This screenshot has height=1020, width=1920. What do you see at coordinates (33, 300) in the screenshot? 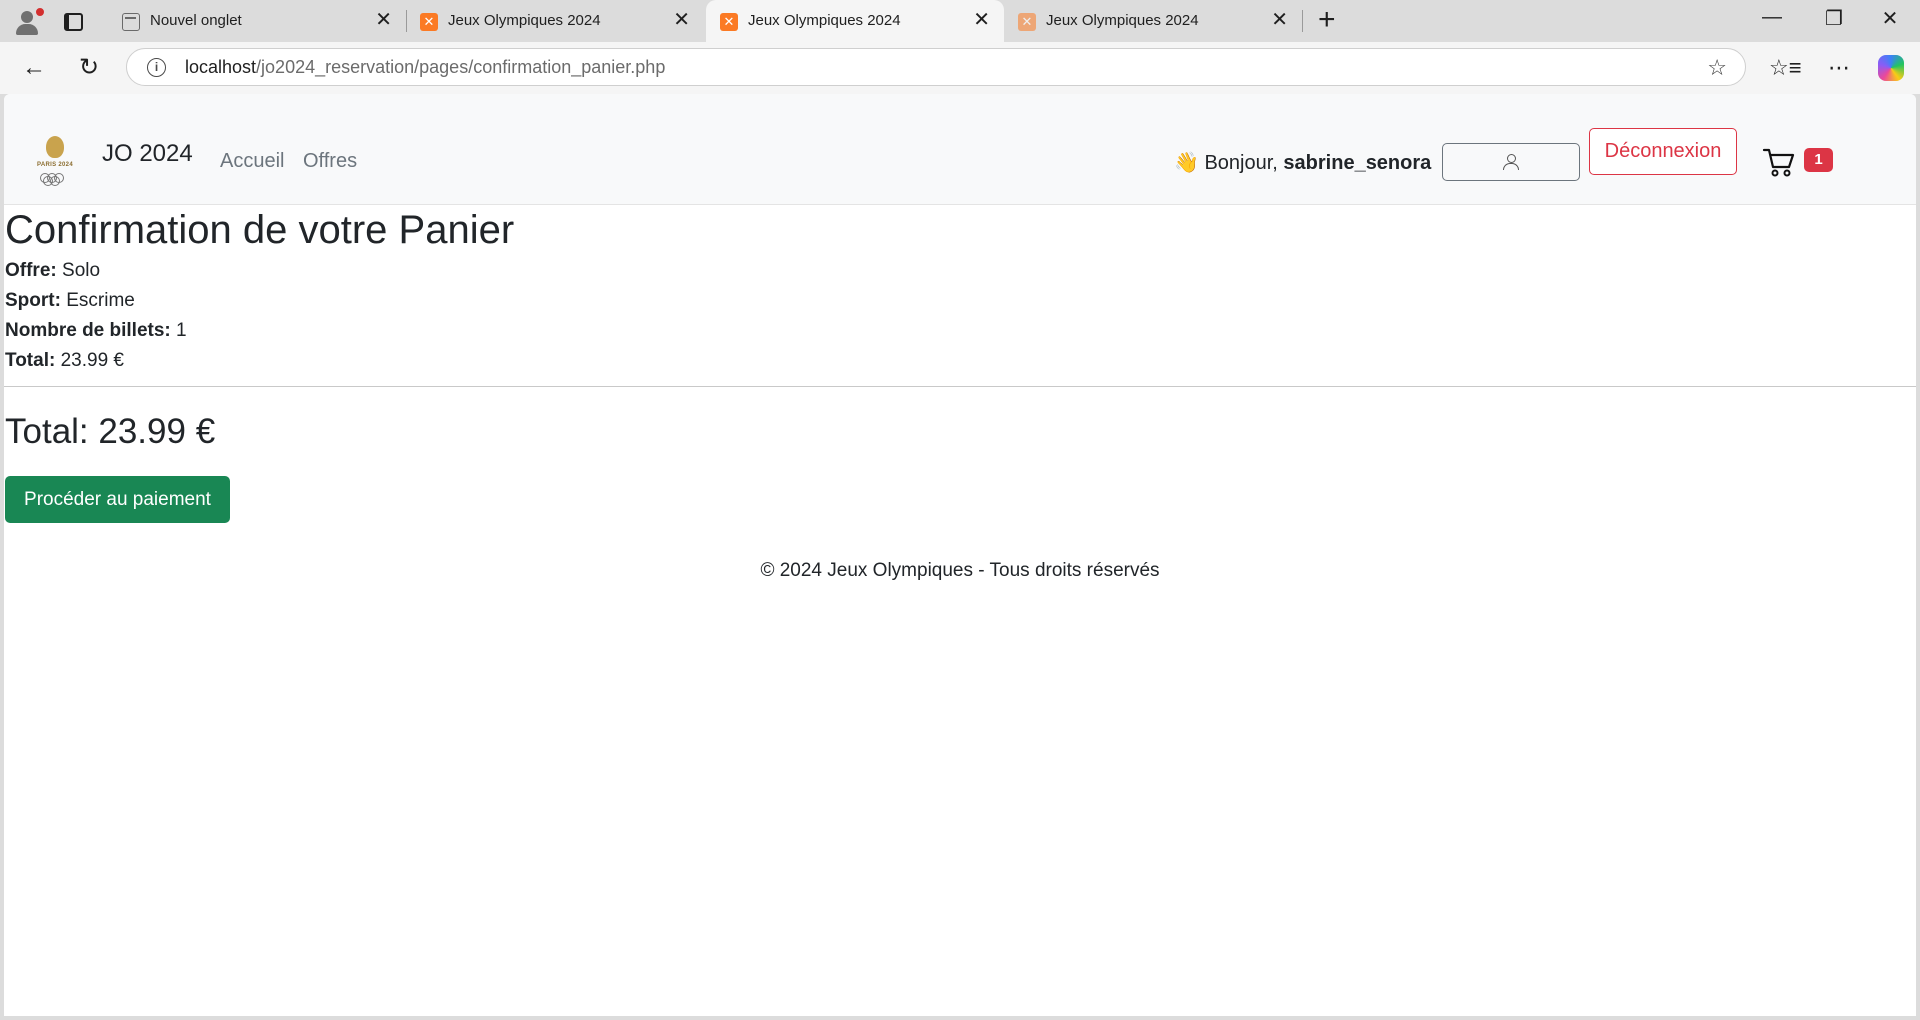
I see `detail-label: Sport:` at bounding box center [33, 300].